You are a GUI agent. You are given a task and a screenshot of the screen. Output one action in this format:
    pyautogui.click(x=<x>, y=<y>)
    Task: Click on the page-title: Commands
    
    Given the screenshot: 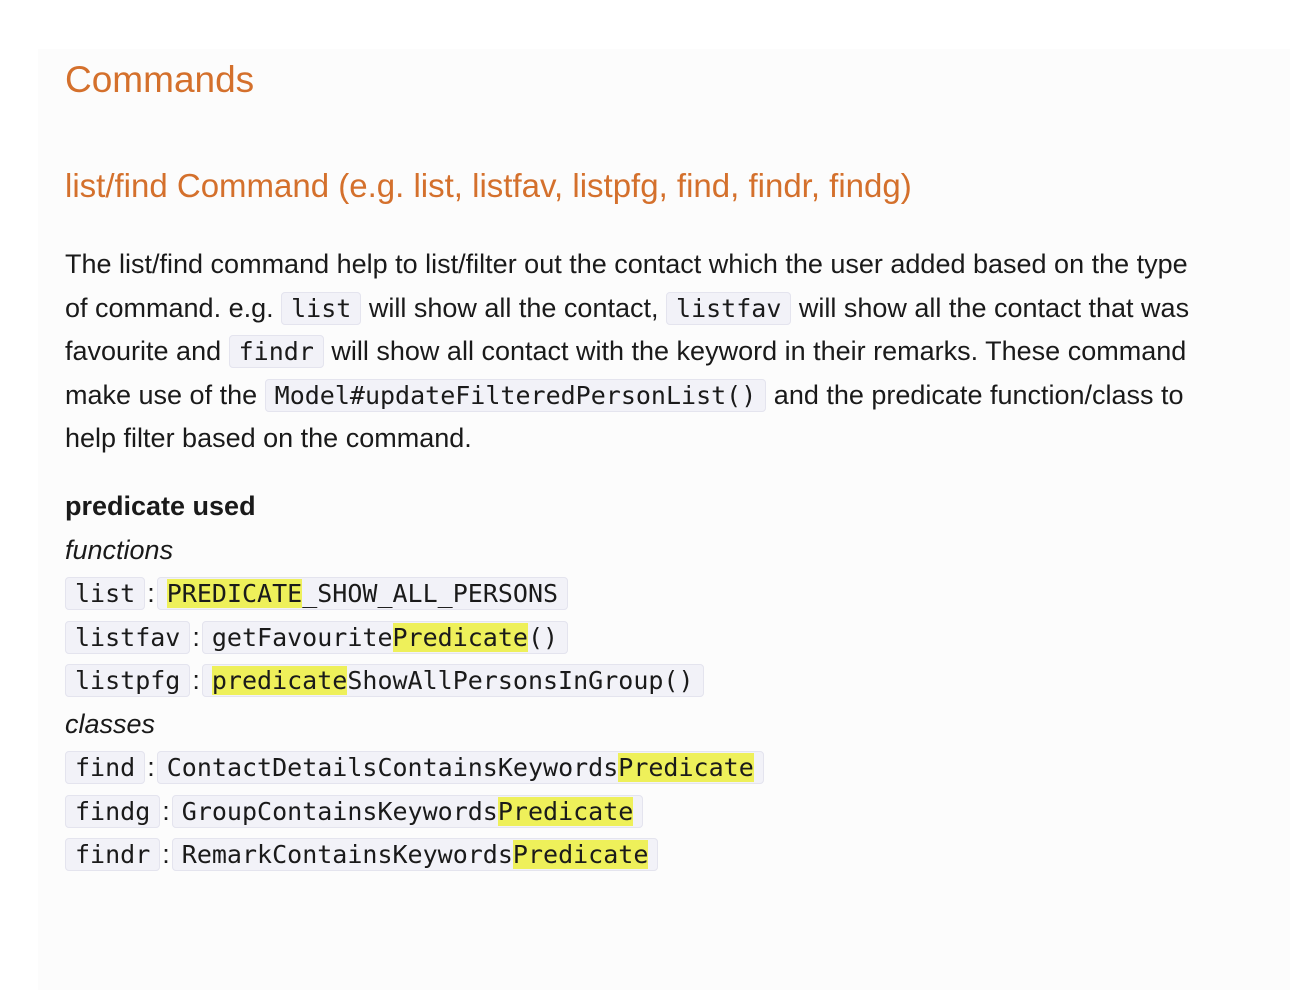 What is the action you would take?
    pyautogui.click(x=160, y=79)
    